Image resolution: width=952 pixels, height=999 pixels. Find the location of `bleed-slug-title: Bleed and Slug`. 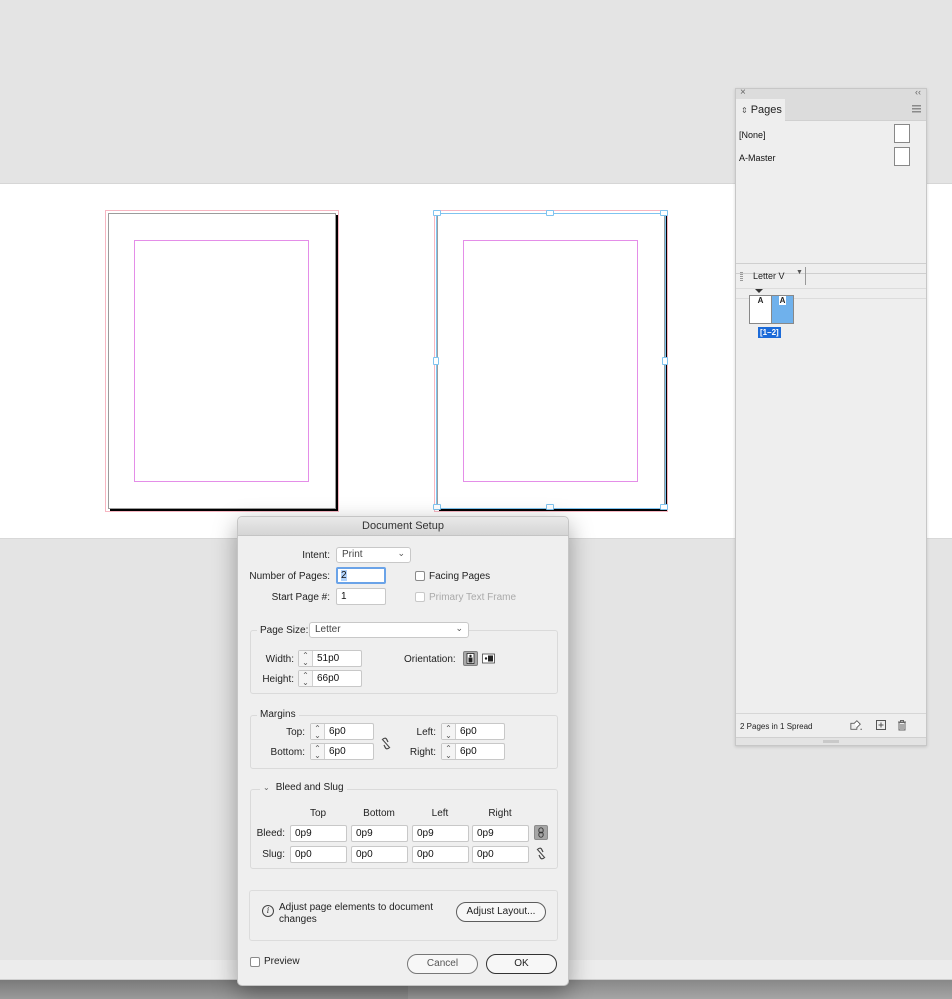

bleed-slug-title: Bleed and Slug is located at coordinates (309, 787).